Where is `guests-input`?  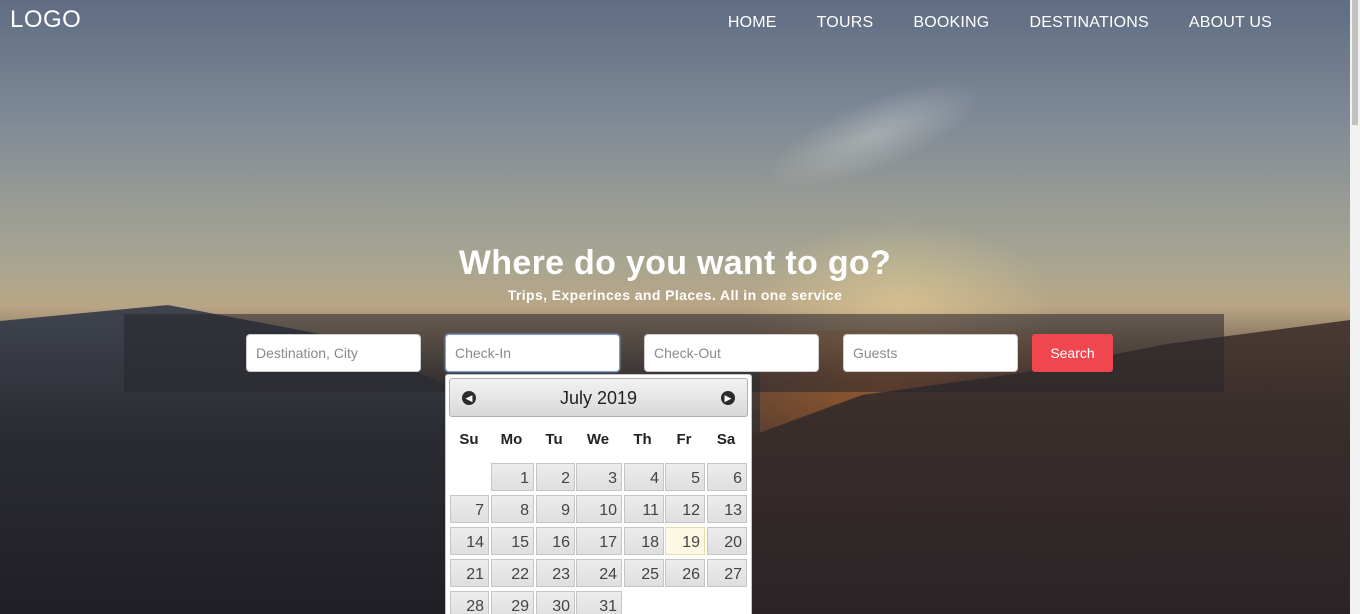 guests-input is located at coordinates (930, 353).